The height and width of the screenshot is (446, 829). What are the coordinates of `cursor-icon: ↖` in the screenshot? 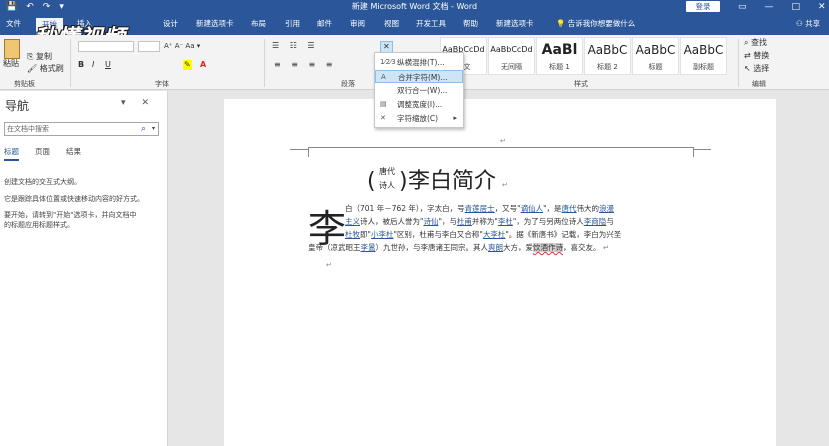 It's located at (749, 68).